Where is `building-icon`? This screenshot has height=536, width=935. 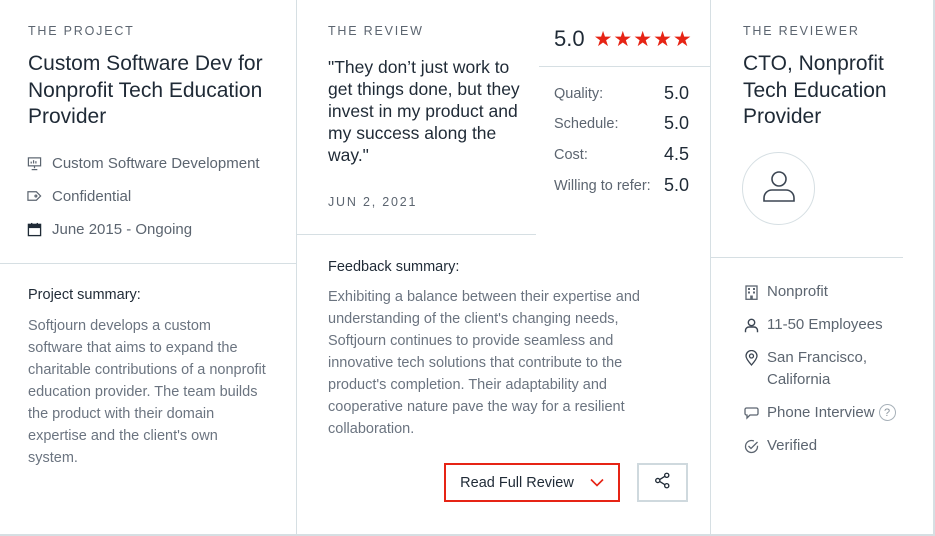 building-icon is located at coordinates (751, 292).